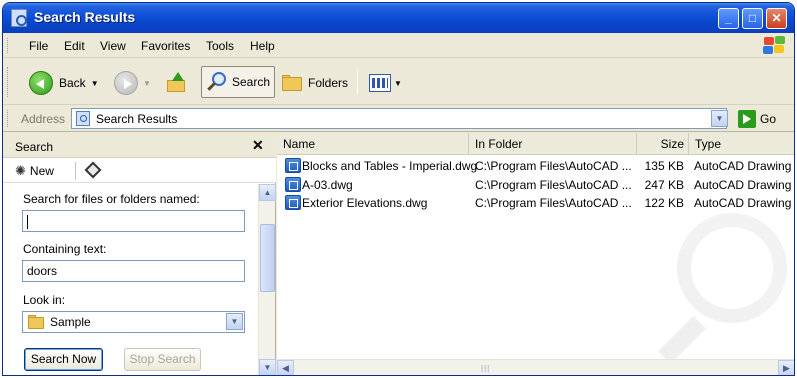  Describe the element at coordinates (741, 144) in the screenshot. I see `column-type: Type` at that location.